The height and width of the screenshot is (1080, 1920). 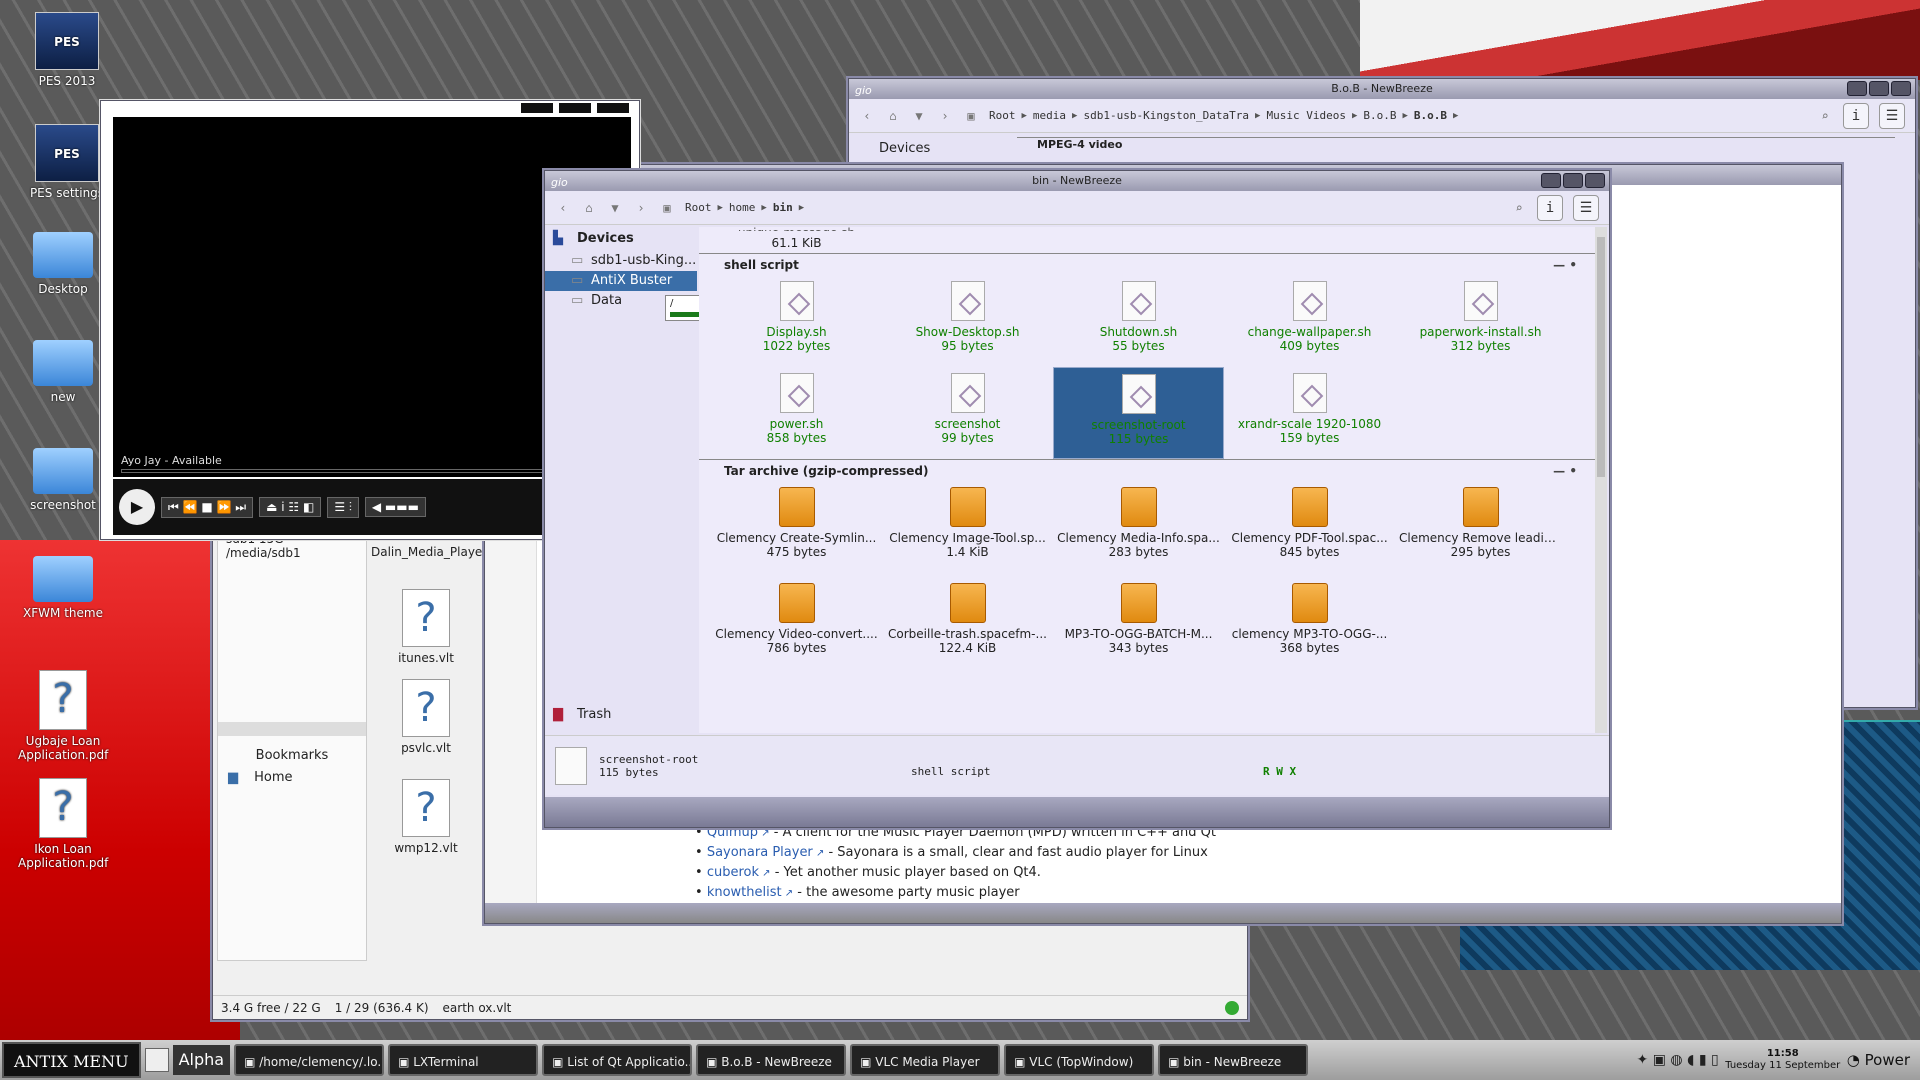 I want to click on file-item: paperwork-install.sh 312 bytes, so click(x=1480, y=321).